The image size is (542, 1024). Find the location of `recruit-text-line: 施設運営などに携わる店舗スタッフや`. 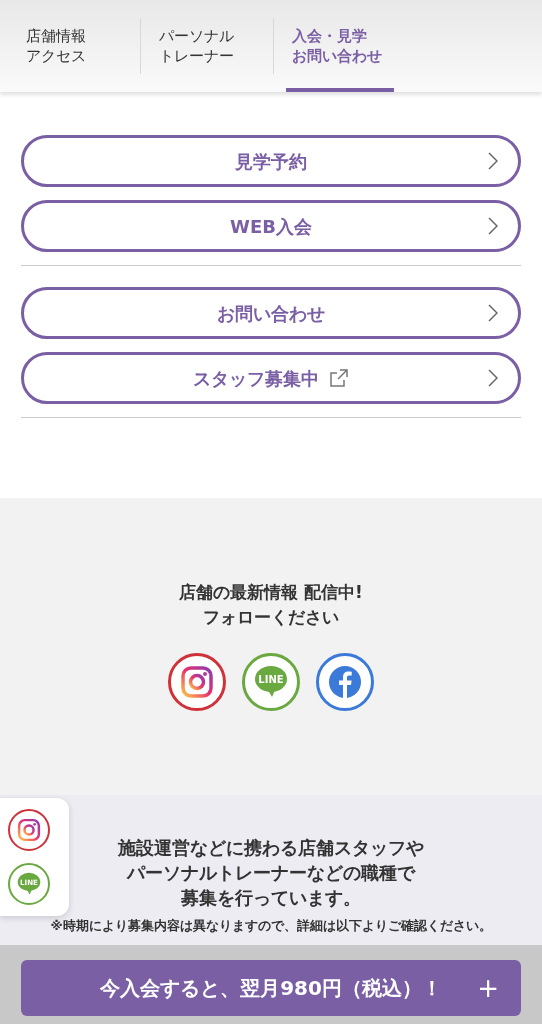

recruit-text-line: 施設運営などに携わる店舗スタッフや is located at coordinates (271, 848).